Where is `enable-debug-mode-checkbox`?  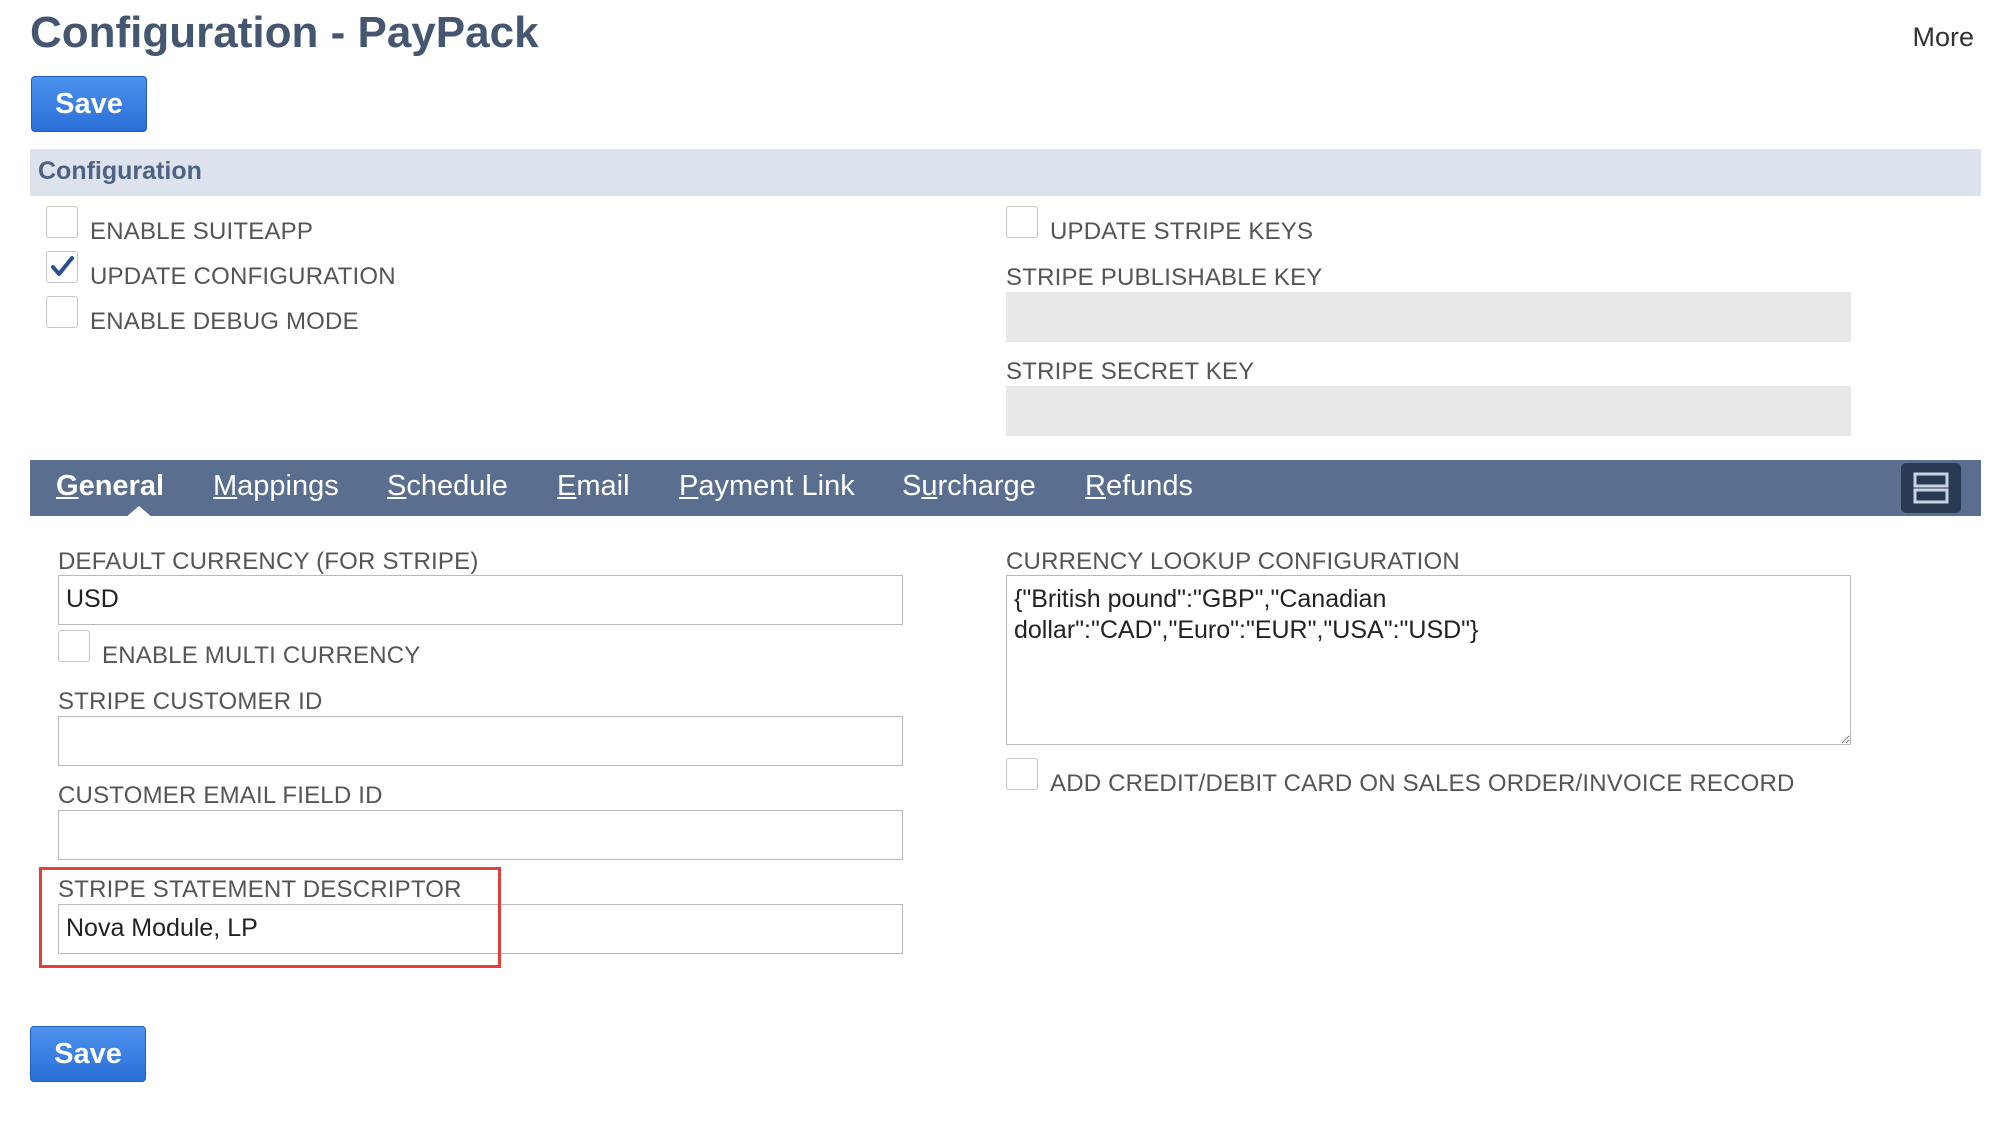
enable-debug-mode-checkbox is located at coordinates (62, 312).